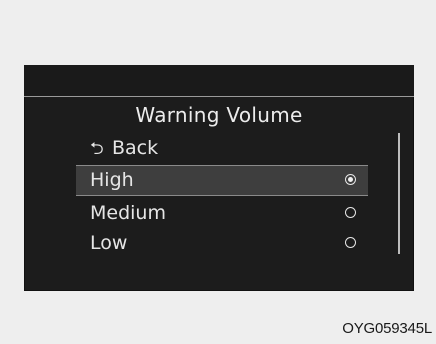  What do you see at coordinates (387, 328) in the screenshot?
I see `figure-code: OYG059345L` at bounding box center [387, 328].